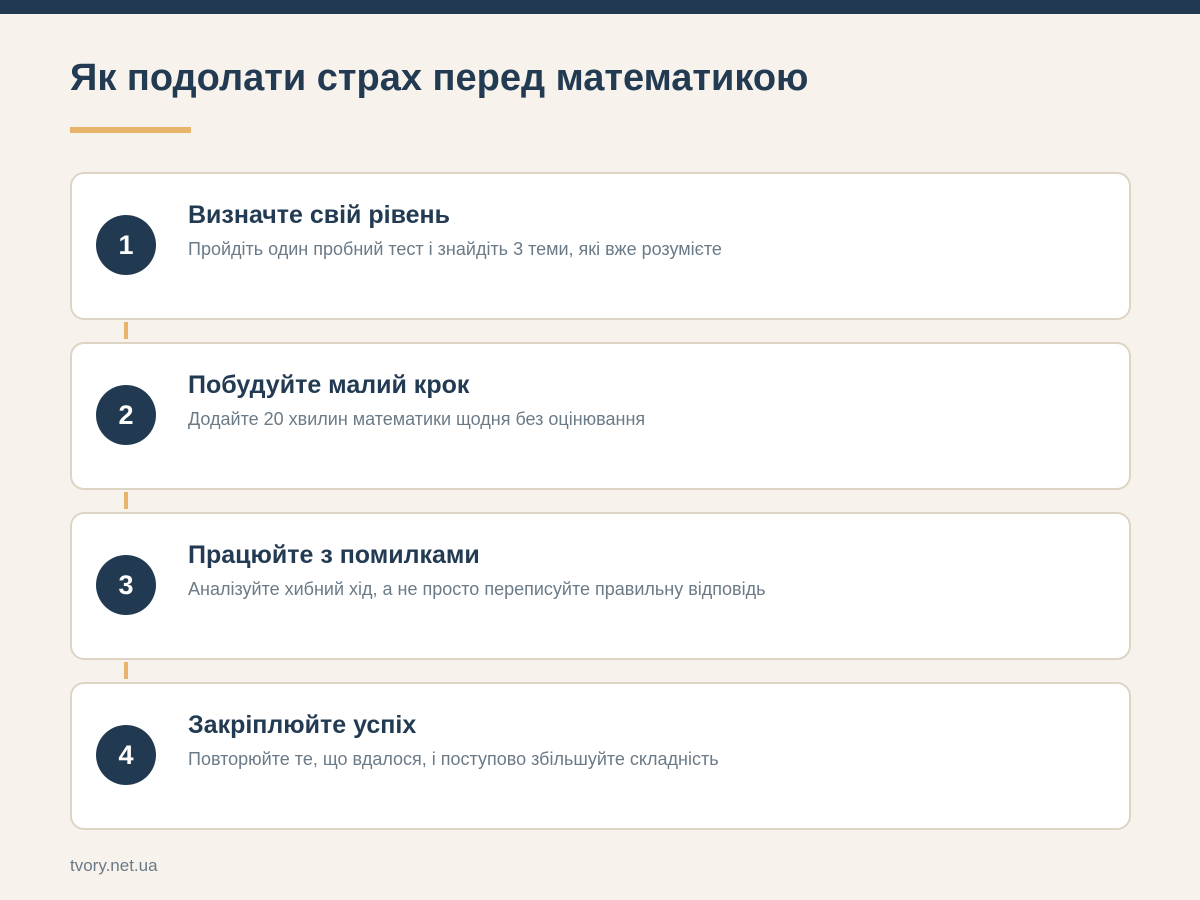  Describe the element at coordinates (126, 245) in the screenshot. I see `step-number-badge: 1` at that location.